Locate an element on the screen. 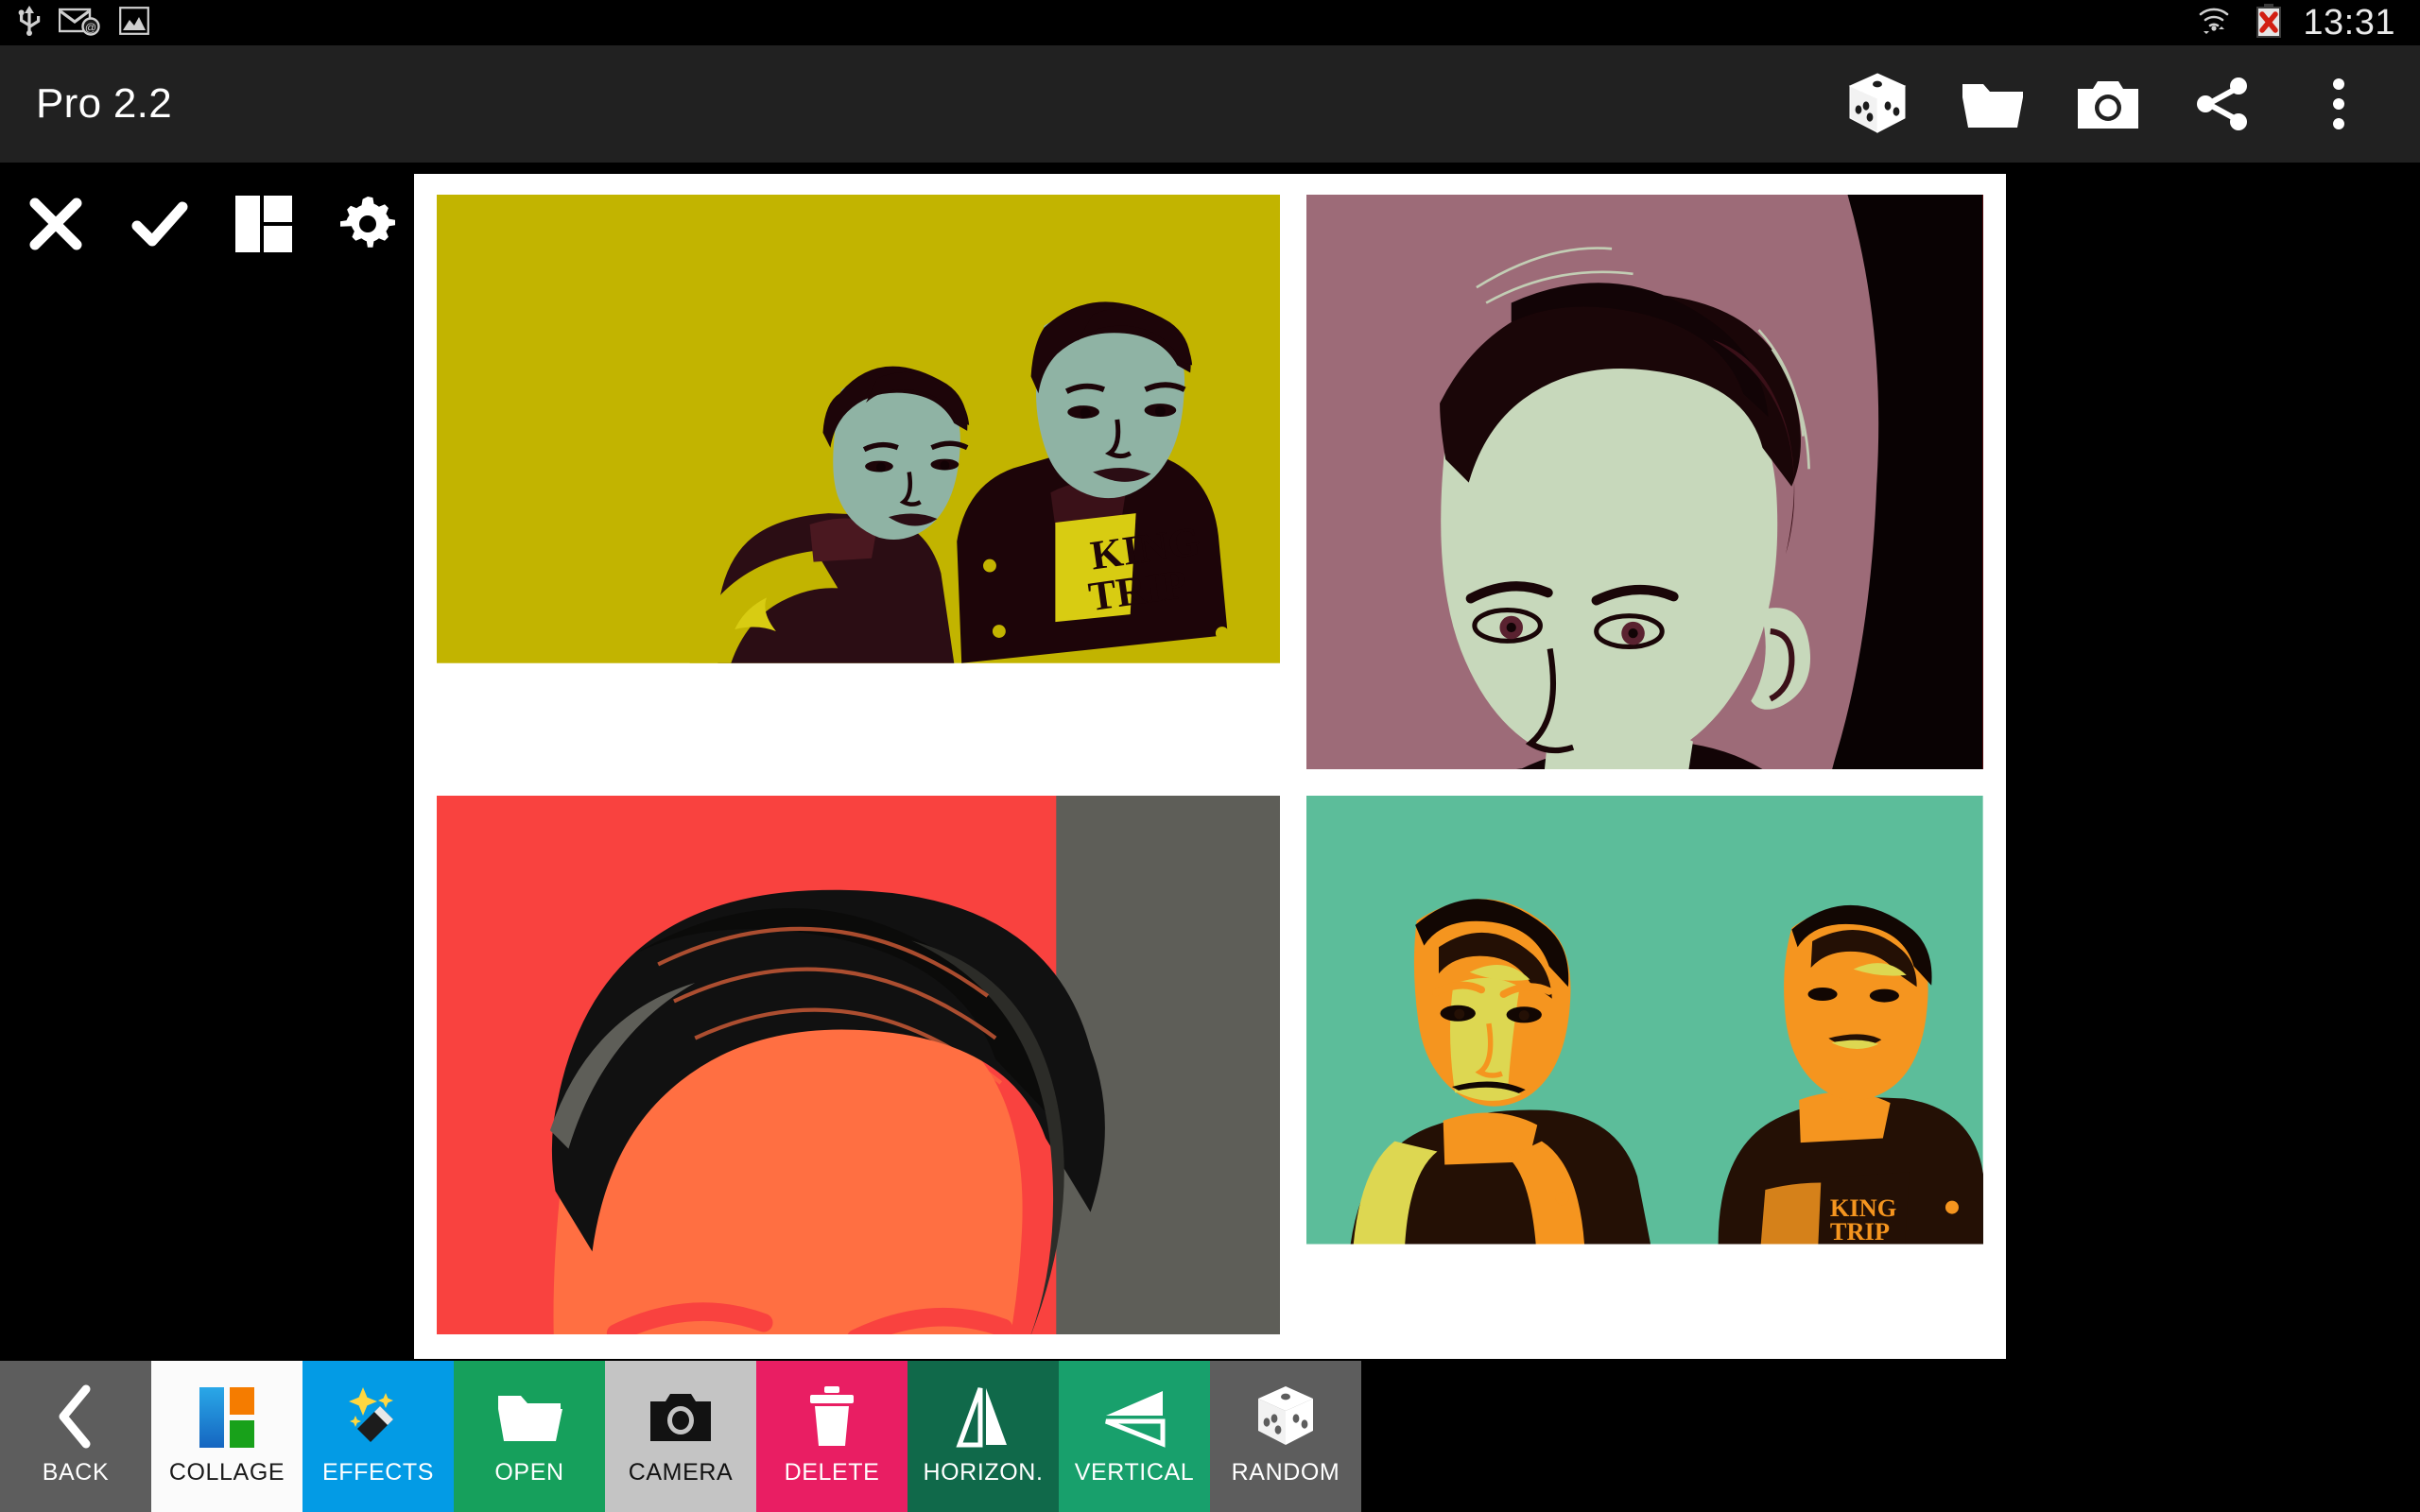  status-bar-clock: 13:31 is located at coordinates (2349, 22).